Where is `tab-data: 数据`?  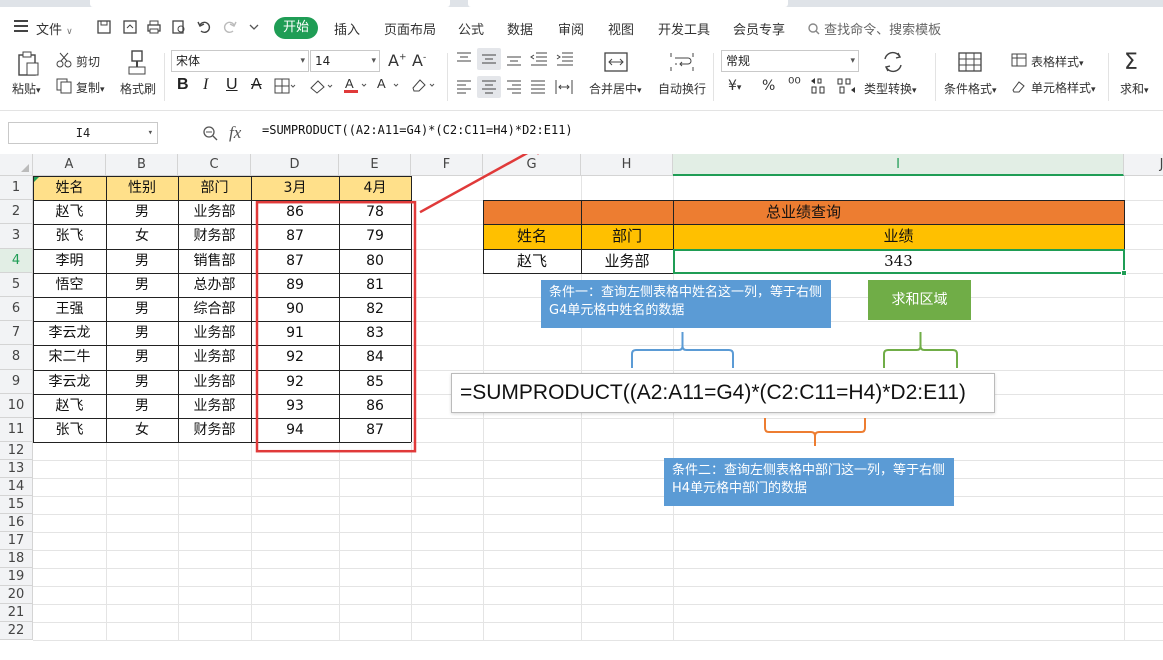
tab-data: 数据 is located at coordinates (520, 28).